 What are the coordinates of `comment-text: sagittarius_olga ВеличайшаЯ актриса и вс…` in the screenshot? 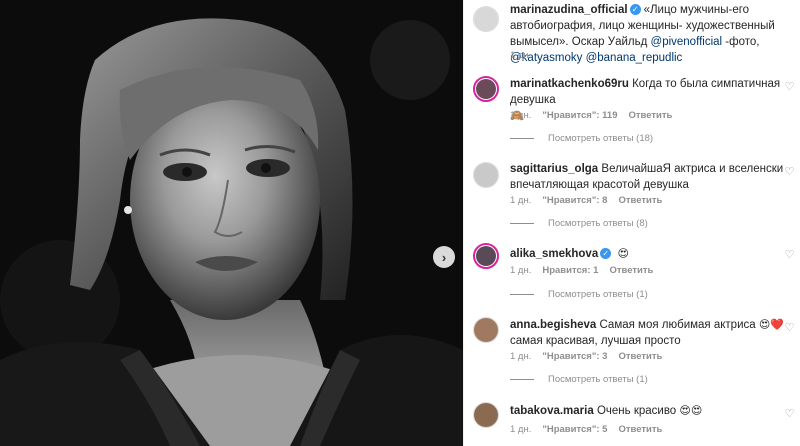 It's located at (652, 177).